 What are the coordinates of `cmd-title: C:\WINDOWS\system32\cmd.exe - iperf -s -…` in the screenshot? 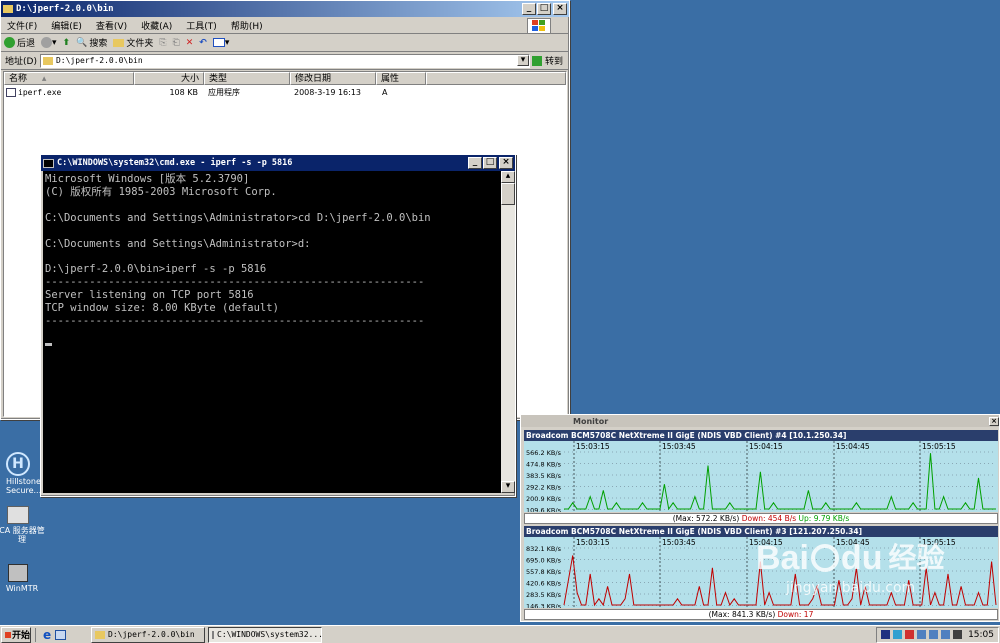 It's located at (175, 163).